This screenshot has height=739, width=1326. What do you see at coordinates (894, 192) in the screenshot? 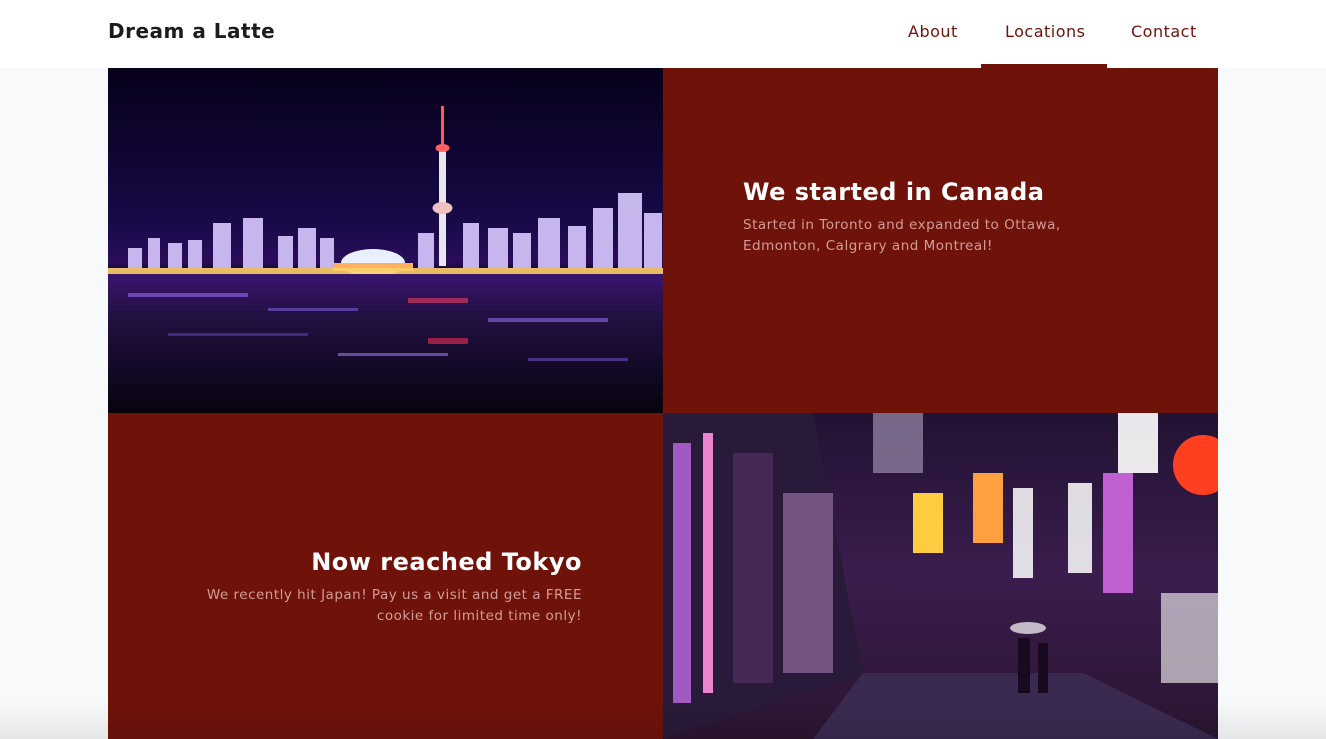
I see `canada-heading: We started in Canada` at bounding box center [894, 192].